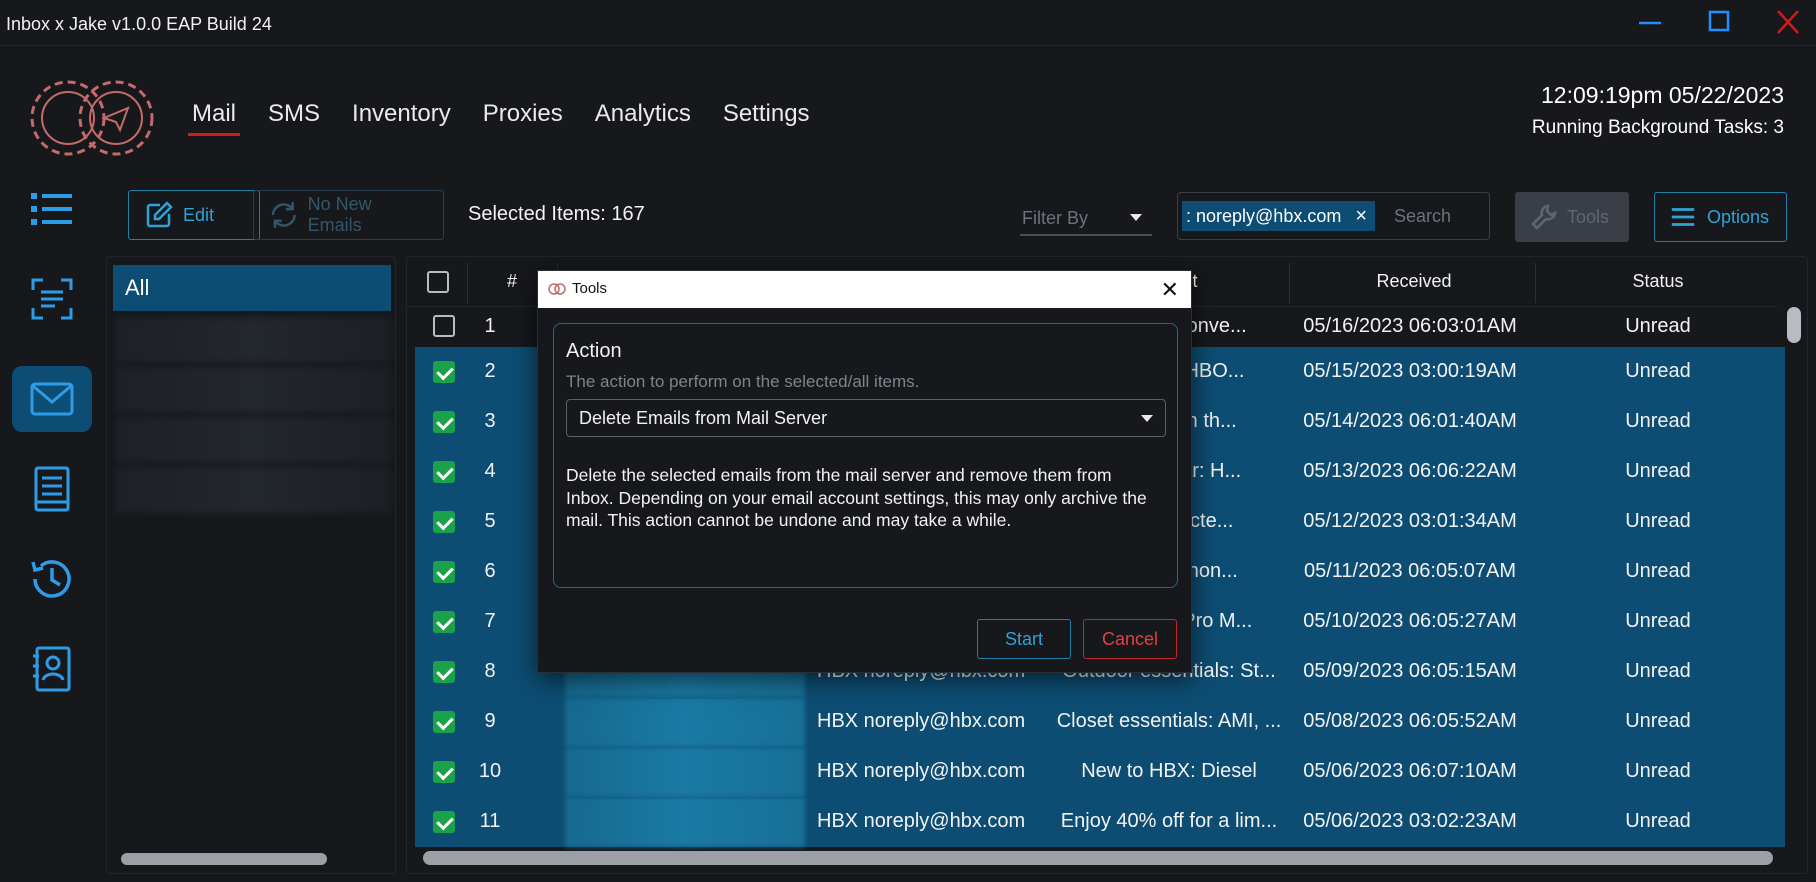  I want to click on options-button: Options, so click(1720, 217).